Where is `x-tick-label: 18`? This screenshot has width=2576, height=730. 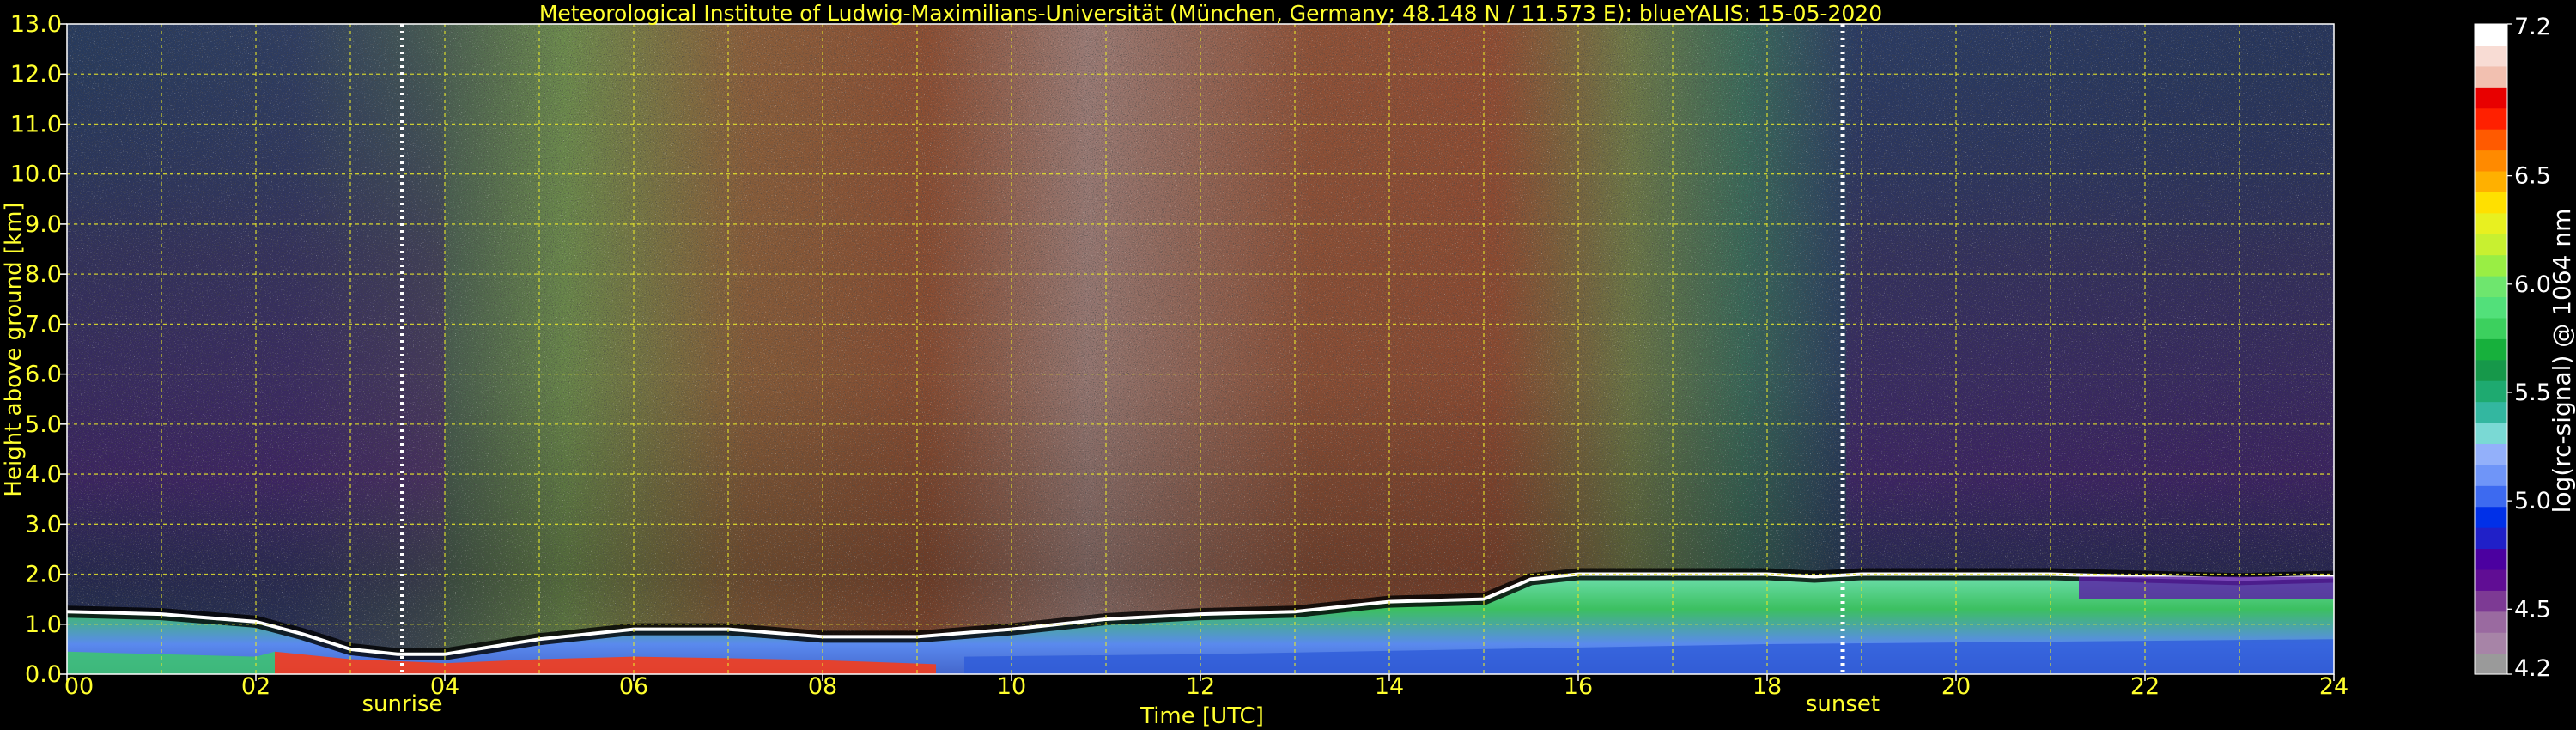 x-tick-label: 18 is located at coordinates (1768, 686).